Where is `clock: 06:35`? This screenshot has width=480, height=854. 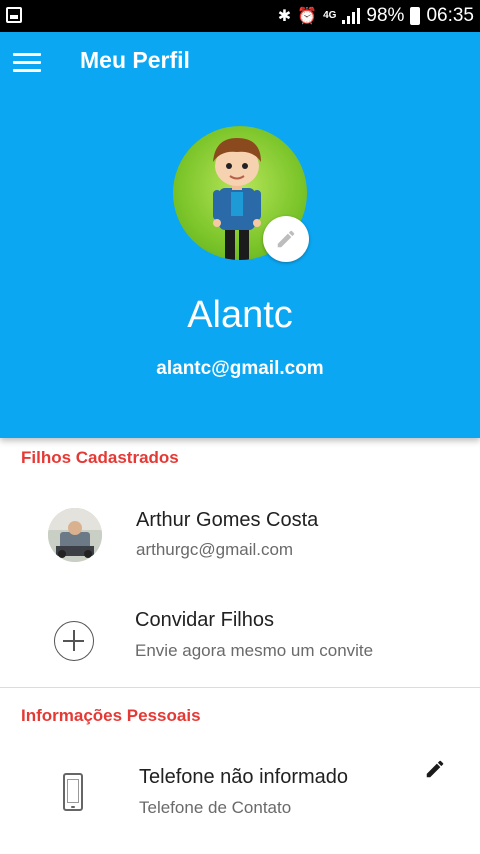 clock: 06:35 is located at coordinates (450, 15).